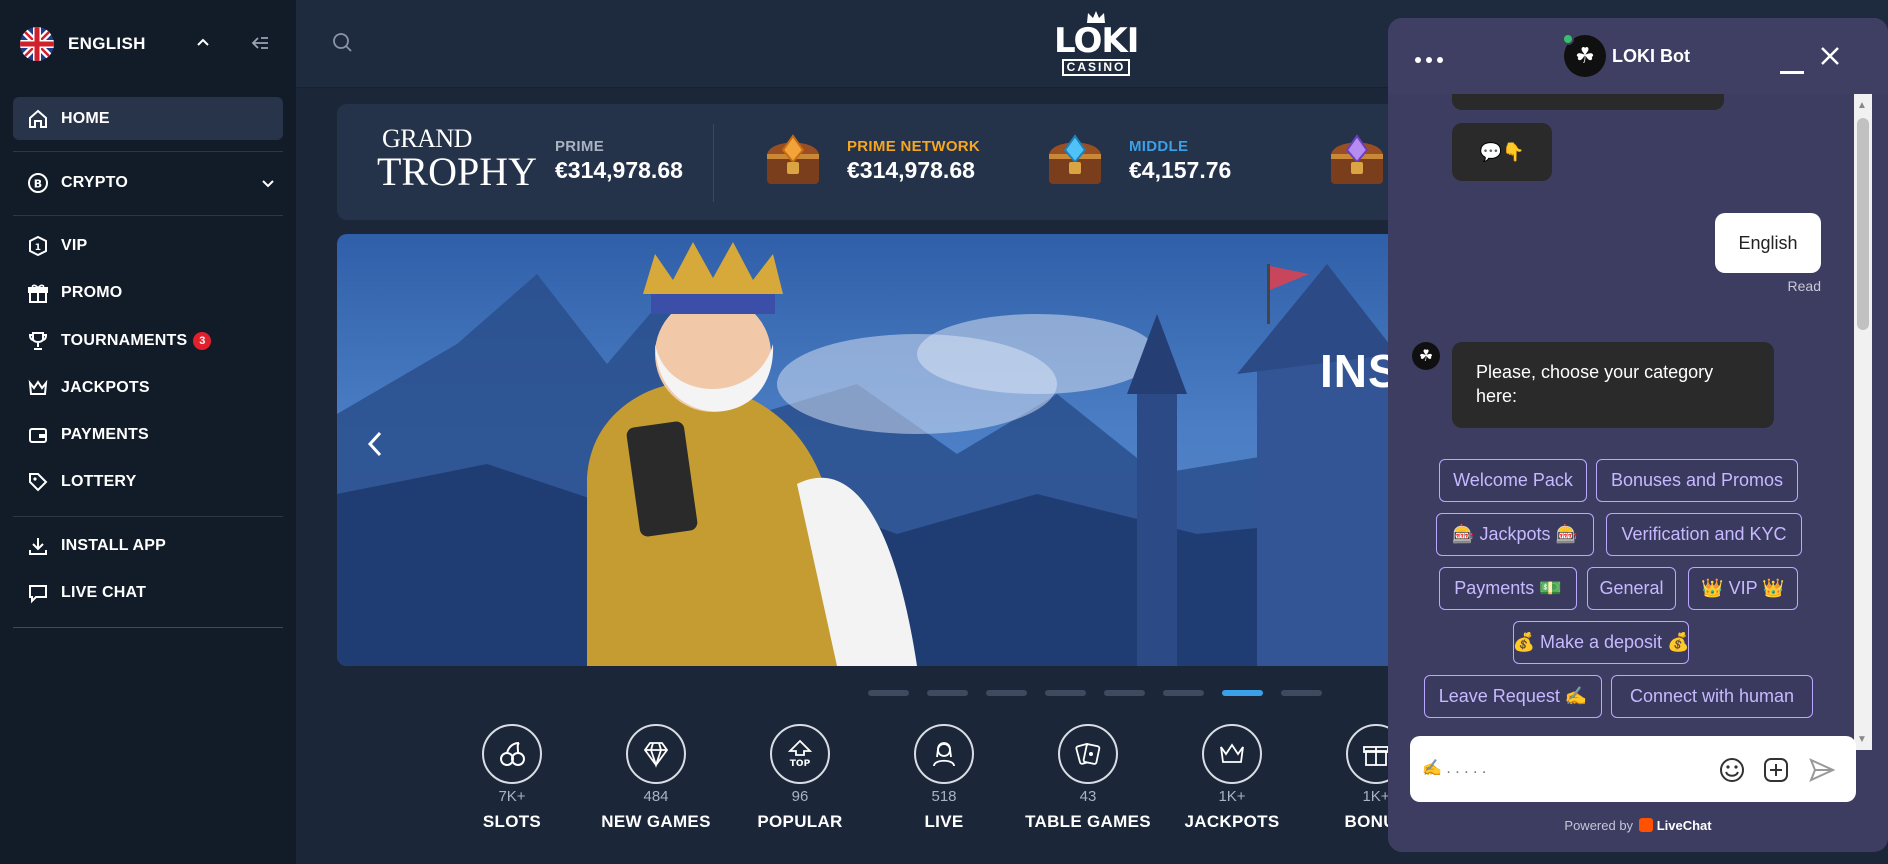 This screenshot has width=1888, height=864. Describe the element at coordinates (268, 185) in the screenshot. I see `chevron-down-icon` at that location.